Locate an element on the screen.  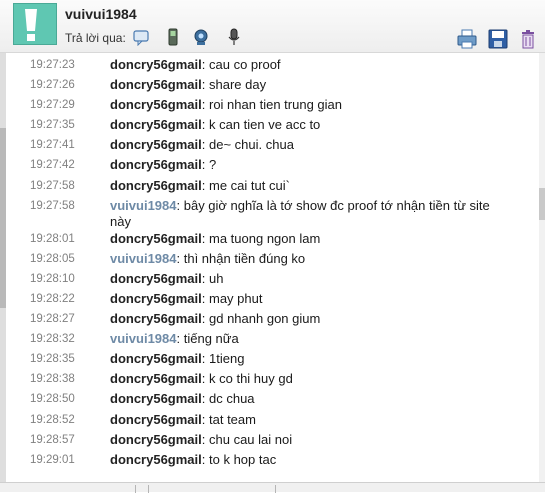
message-row: 19:28:01 doncry56gmail: ma tuong ngon lam is located at coordinates (265, 240).